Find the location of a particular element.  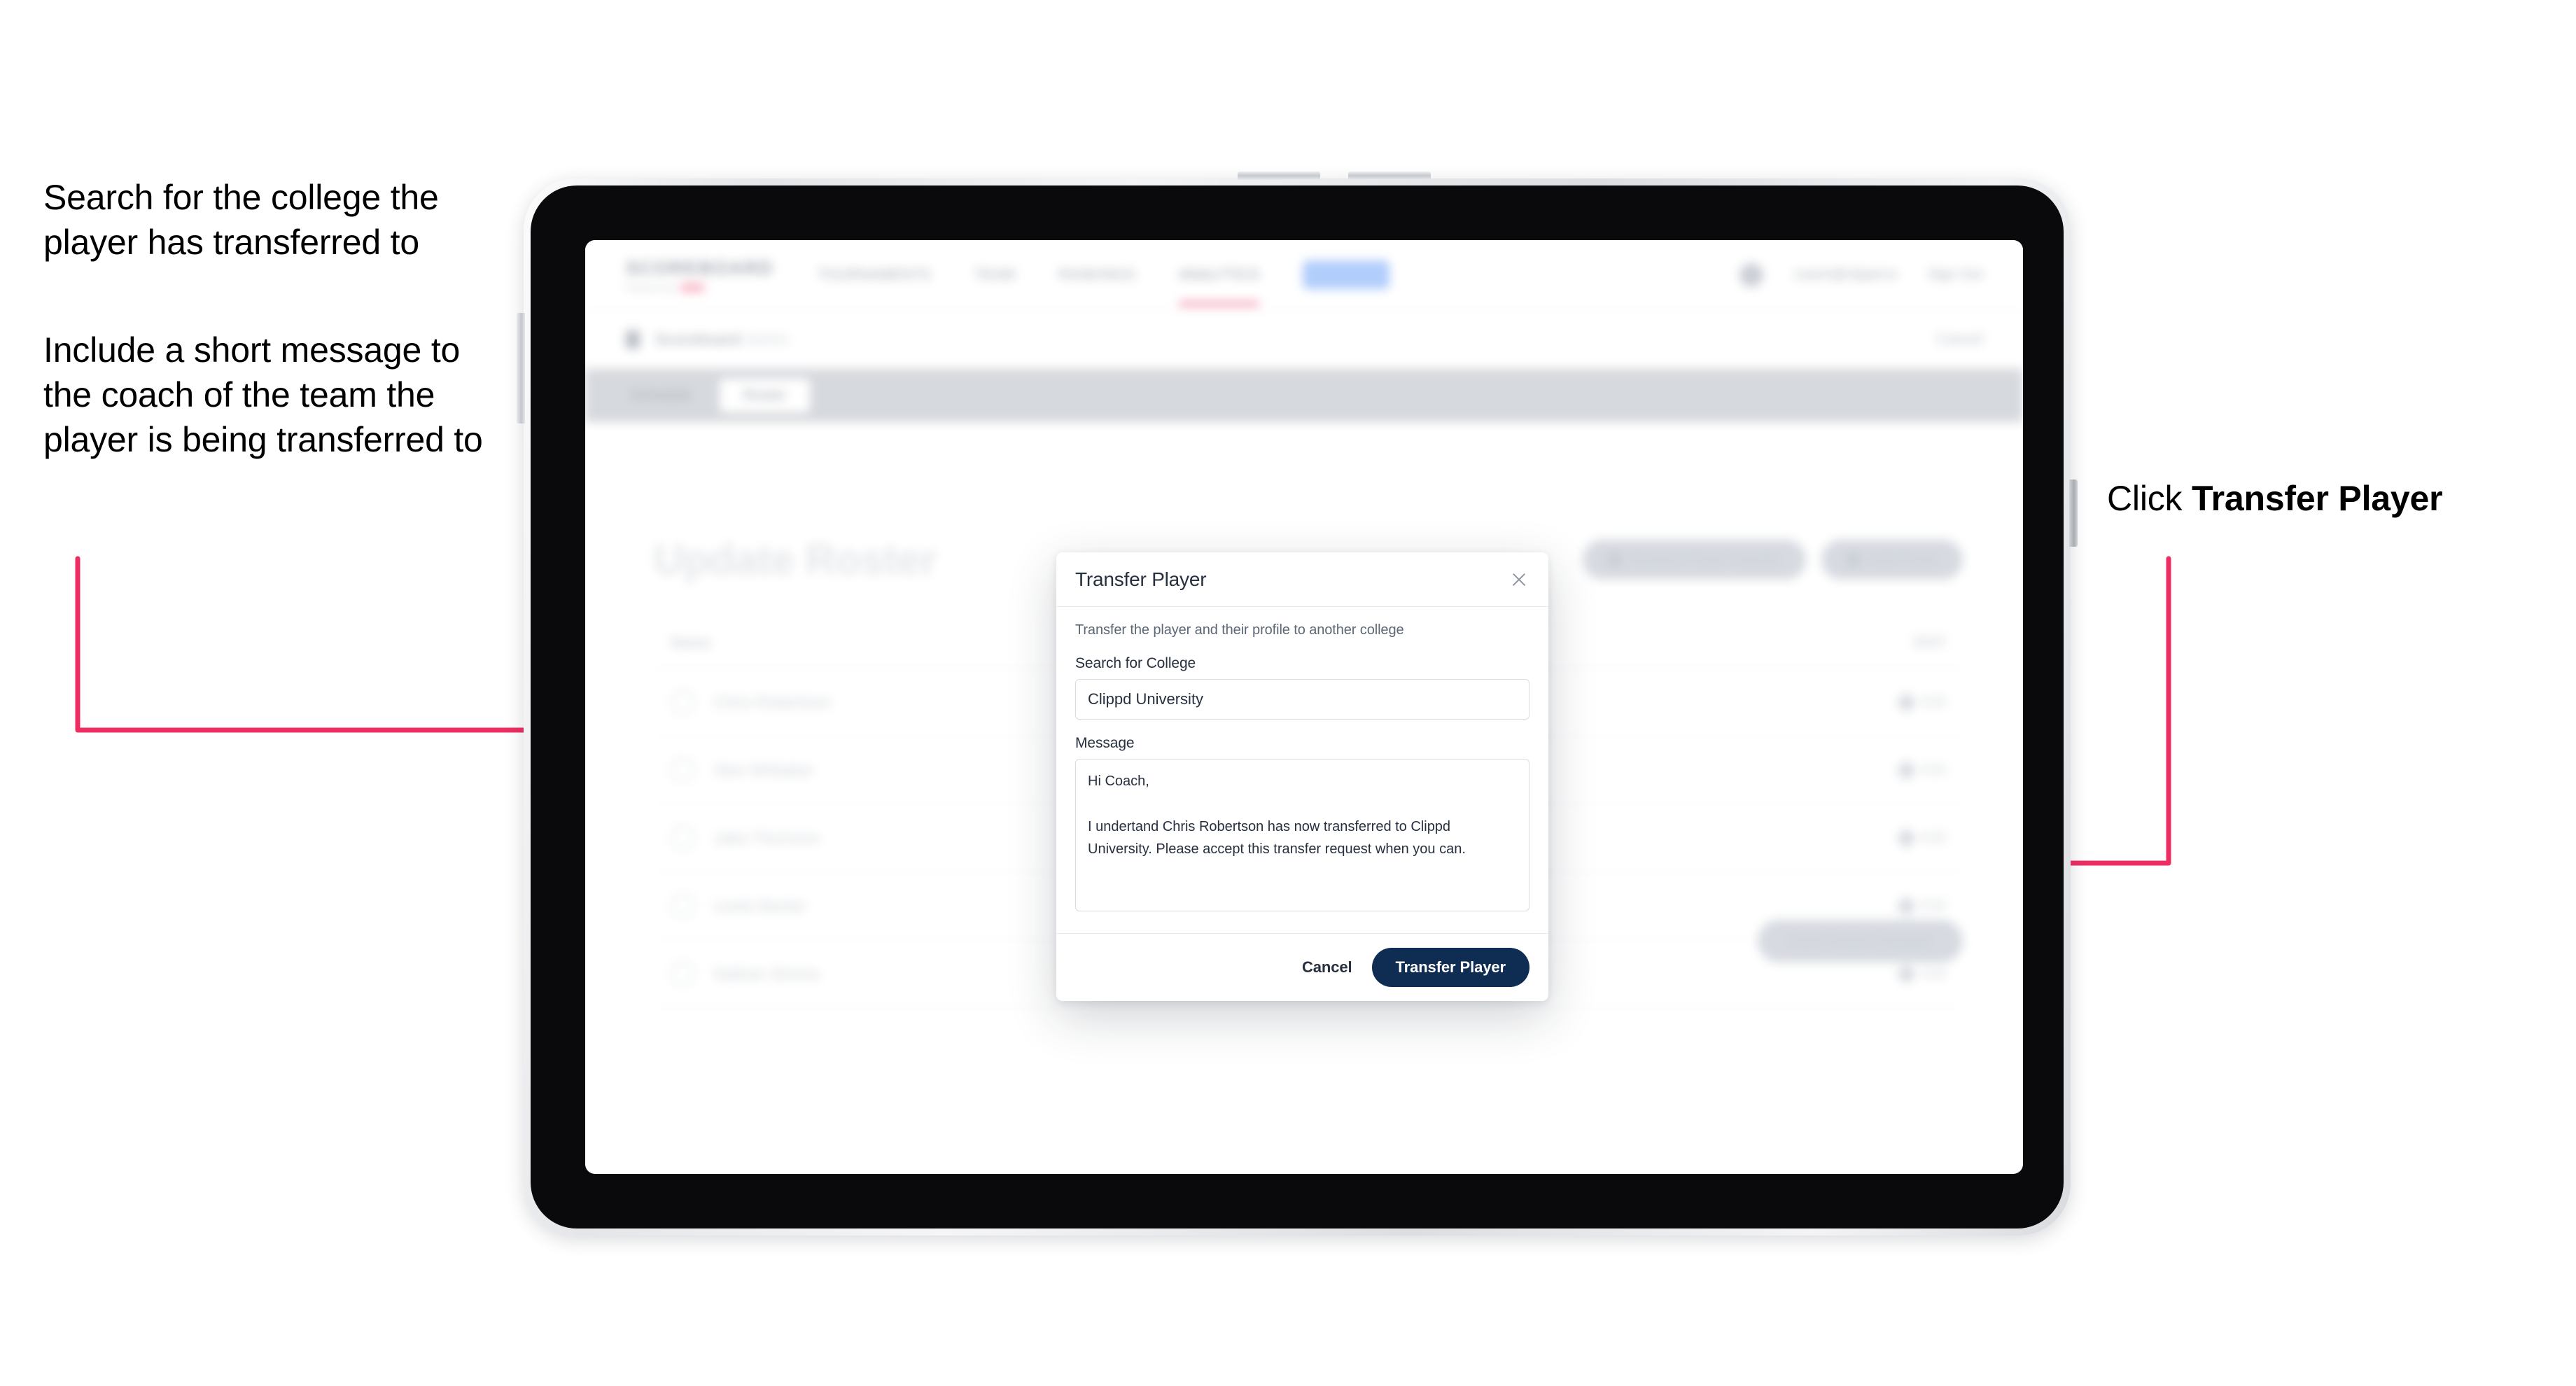

dialog-title: Transfer Player is located at coordinates (1141, 579).